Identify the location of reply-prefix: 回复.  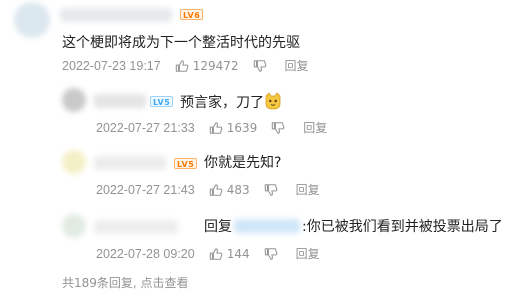
(218, 227).